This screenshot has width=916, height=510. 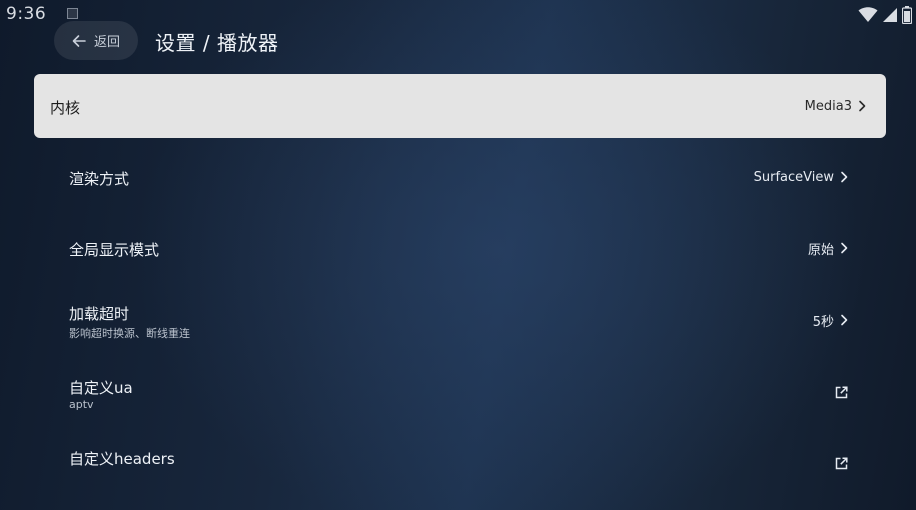 What do you see at coordinates (823, 322) in the screenshot?
I see `setting-value: 5秒` at bounding box center [823, 322].